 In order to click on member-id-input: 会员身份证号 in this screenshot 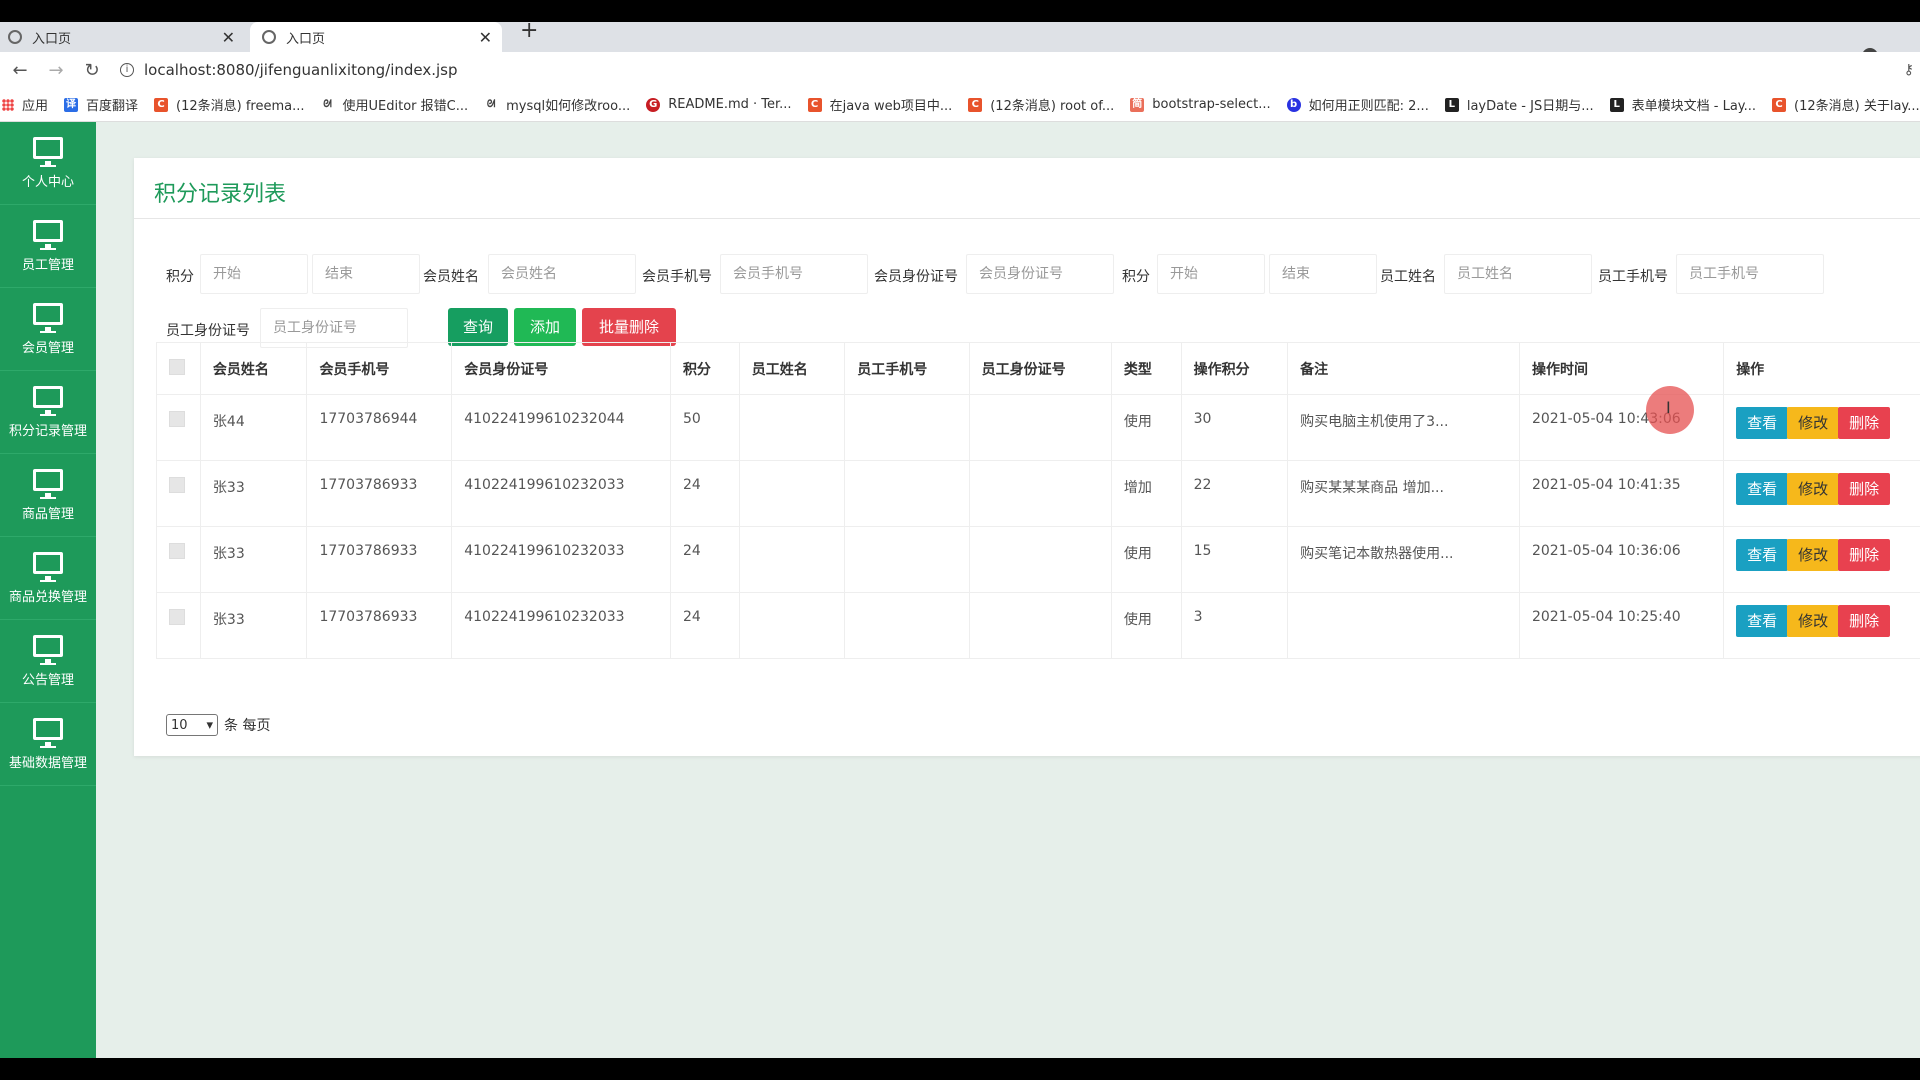, I will do `click(1040, 274)`.